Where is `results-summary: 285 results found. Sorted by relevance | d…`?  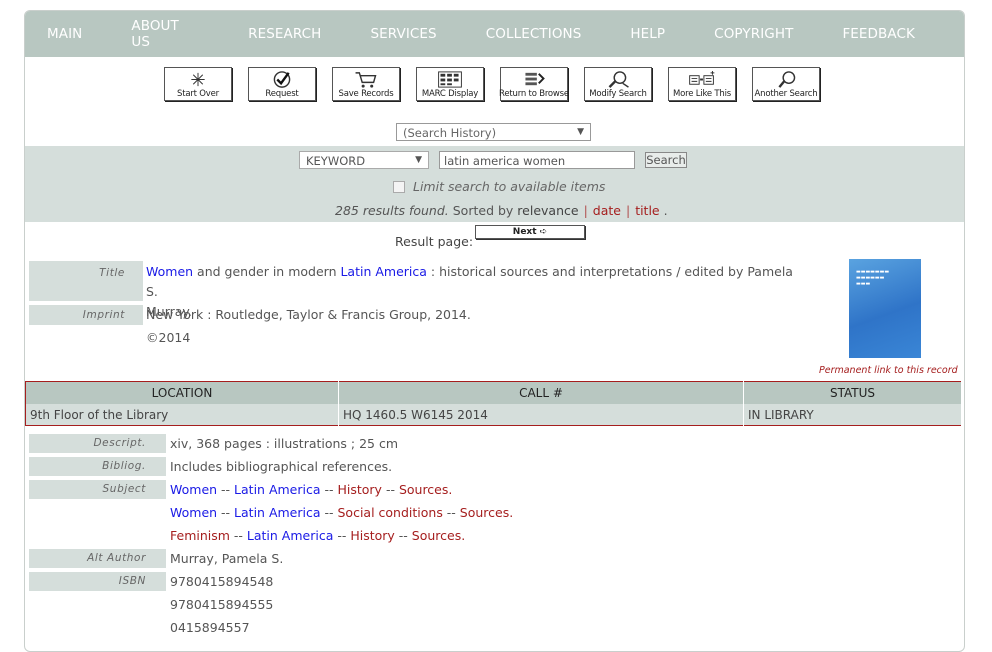
results-summary: 285 results found. Sorted by relevance | d… is located at coordinates (501, 210).